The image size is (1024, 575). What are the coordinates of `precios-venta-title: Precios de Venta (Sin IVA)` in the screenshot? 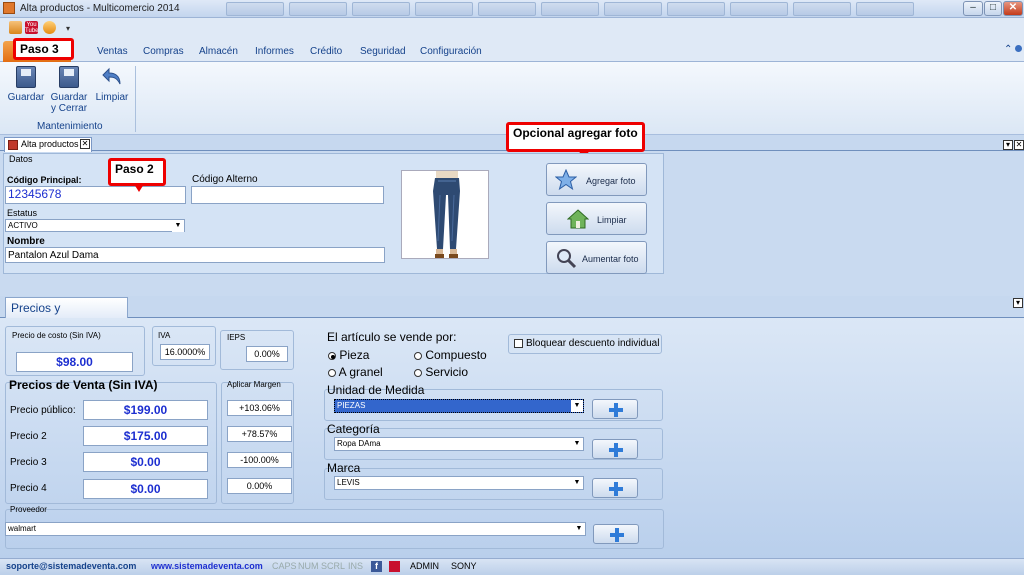 It's located at (83, 385).